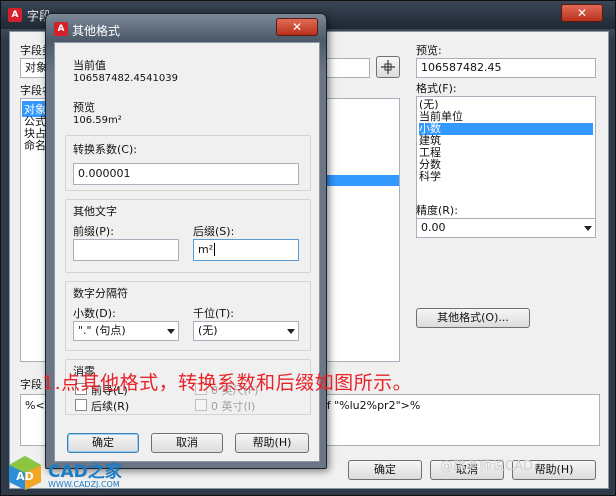 This screenshot has height=496, width=616. Describe the element at coordinates (582, 13) in the screenshot. I see `field-dialog-close-button: ✕` at that location.